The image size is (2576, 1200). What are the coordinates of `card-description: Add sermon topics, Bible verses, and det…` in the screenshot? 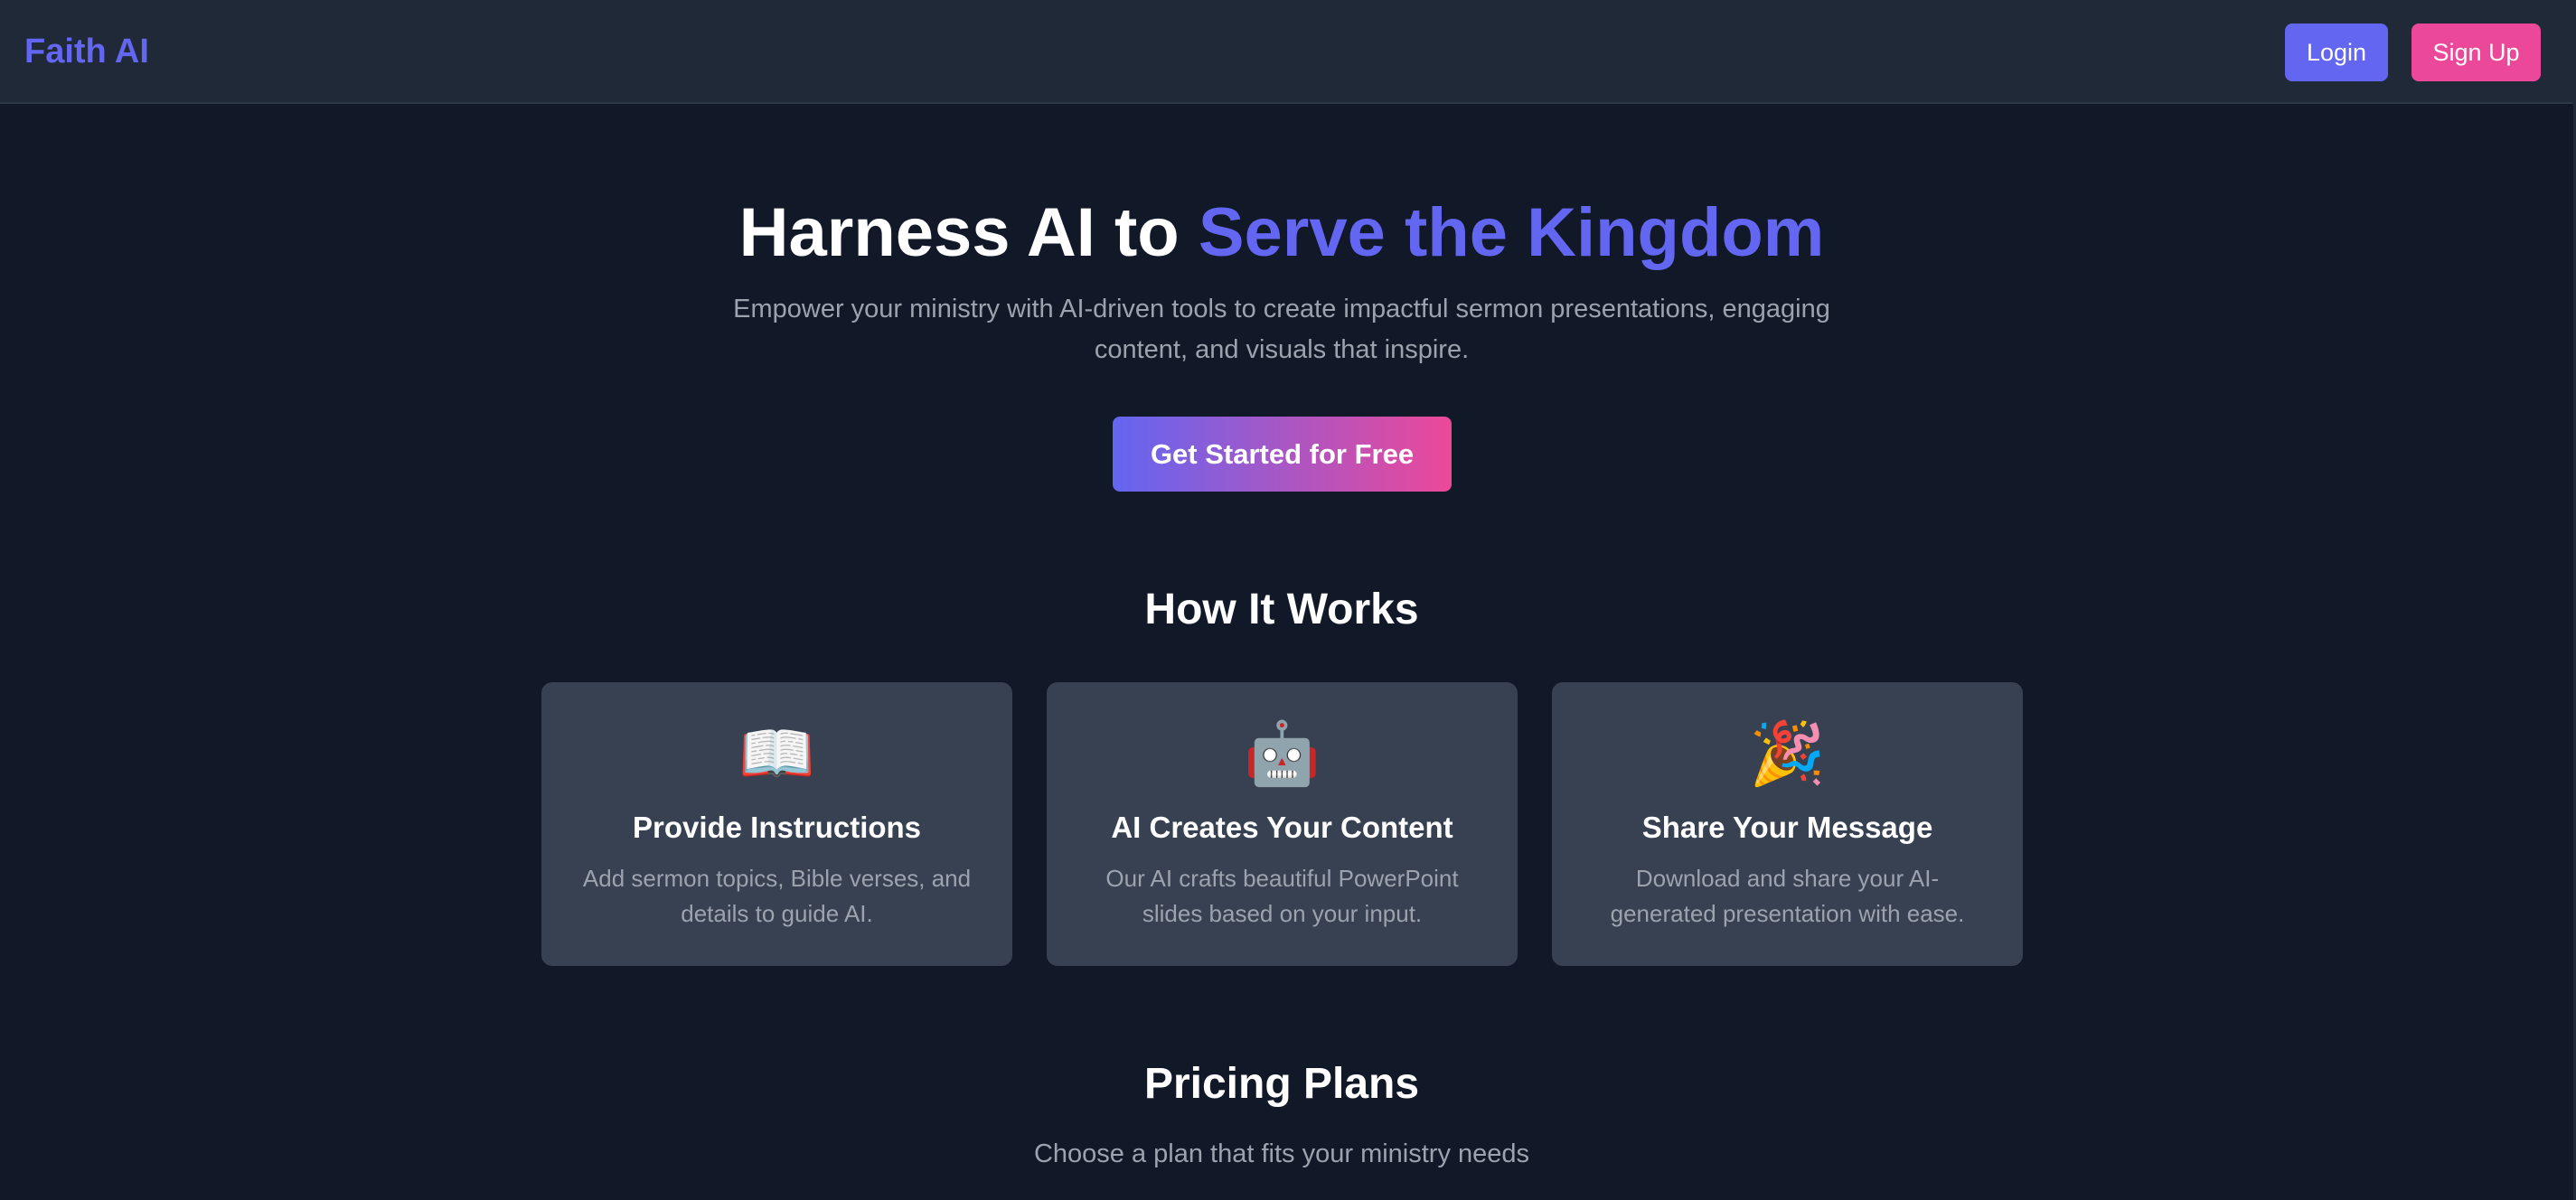 It's located at (777, 896).